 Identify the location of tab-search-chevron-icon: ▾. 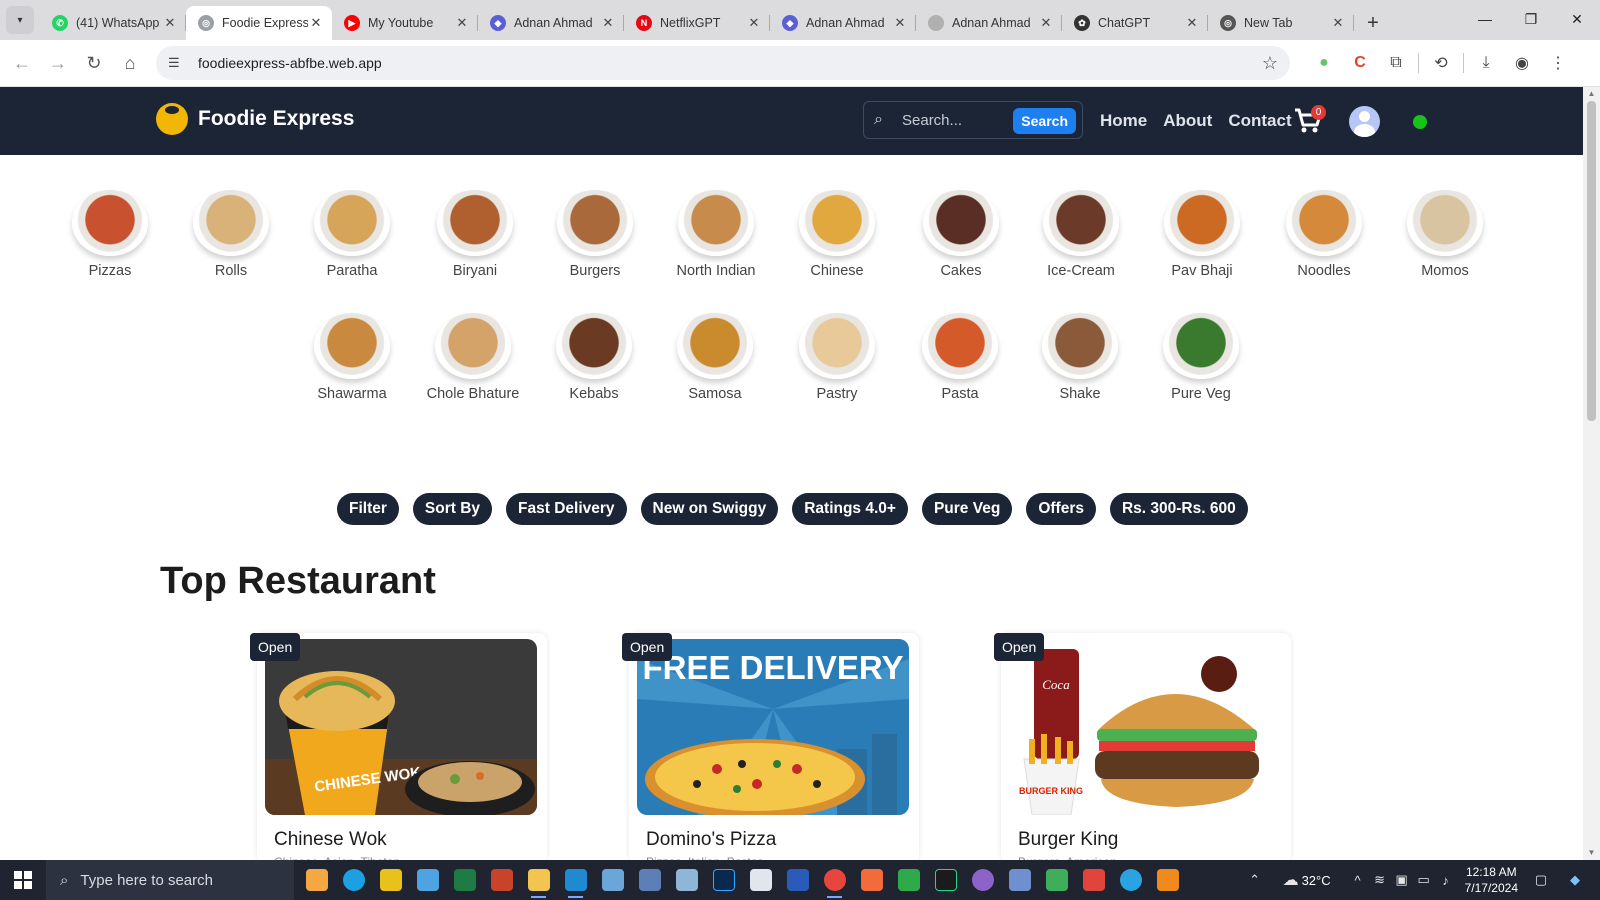
(20, 20).